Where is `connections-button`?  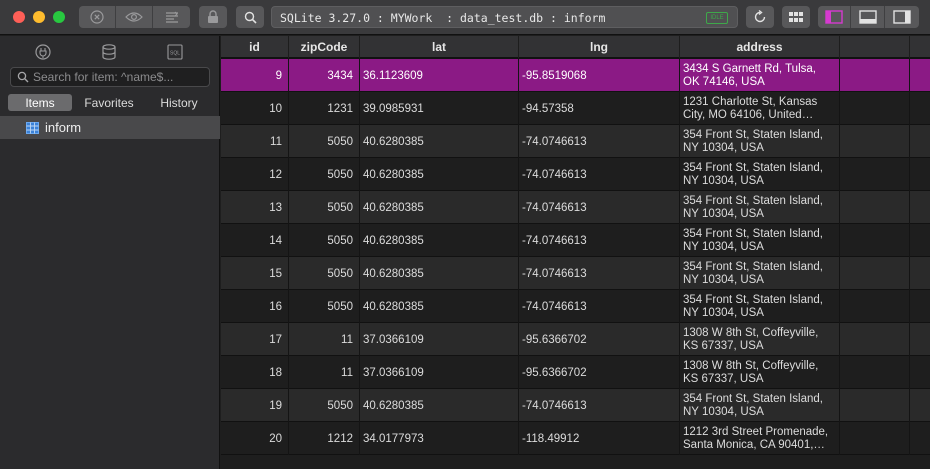
connections-button is located at coordinates (43, 52).